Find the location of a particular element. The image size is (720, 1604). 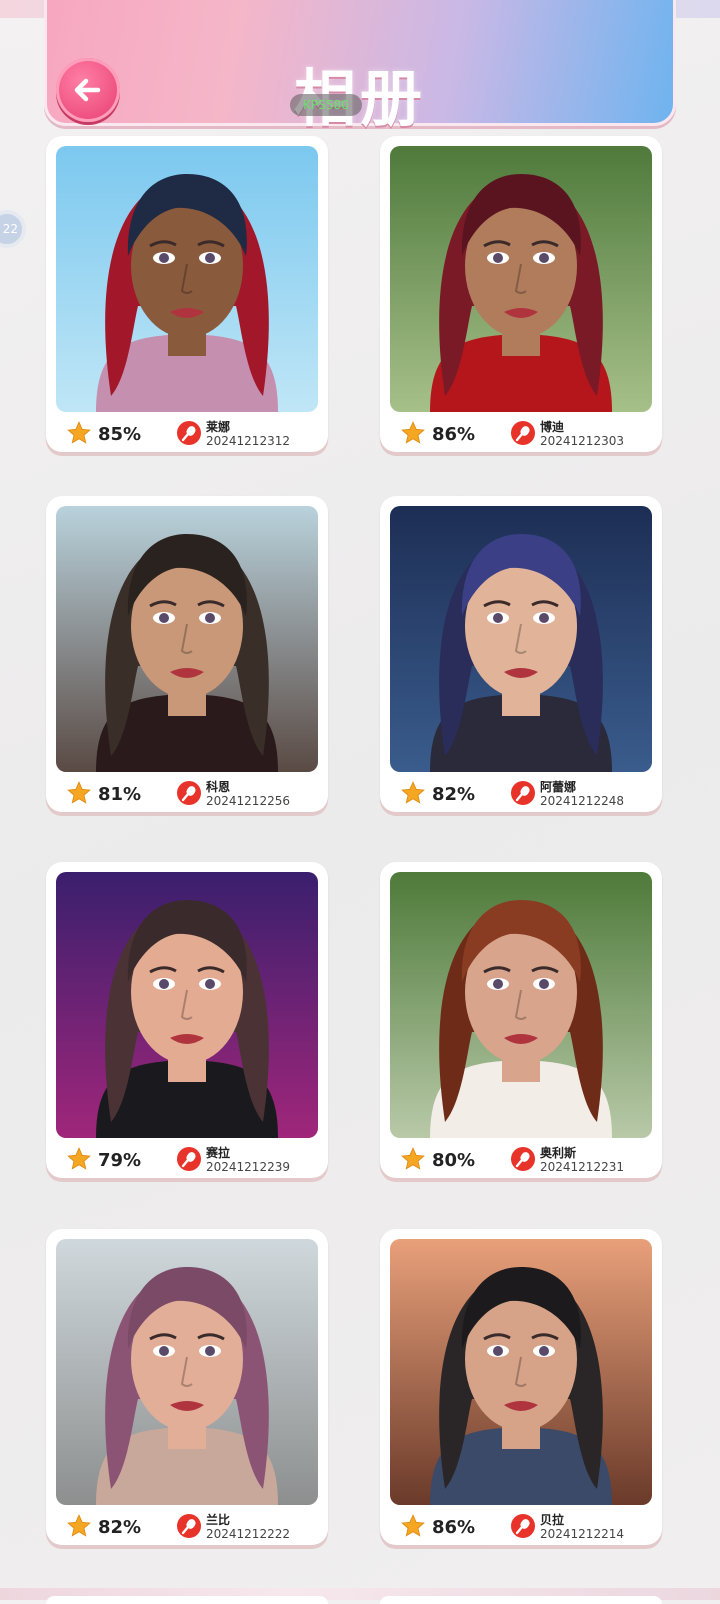

entry-id: 20241212222 is located at coordinates (248, 1534).